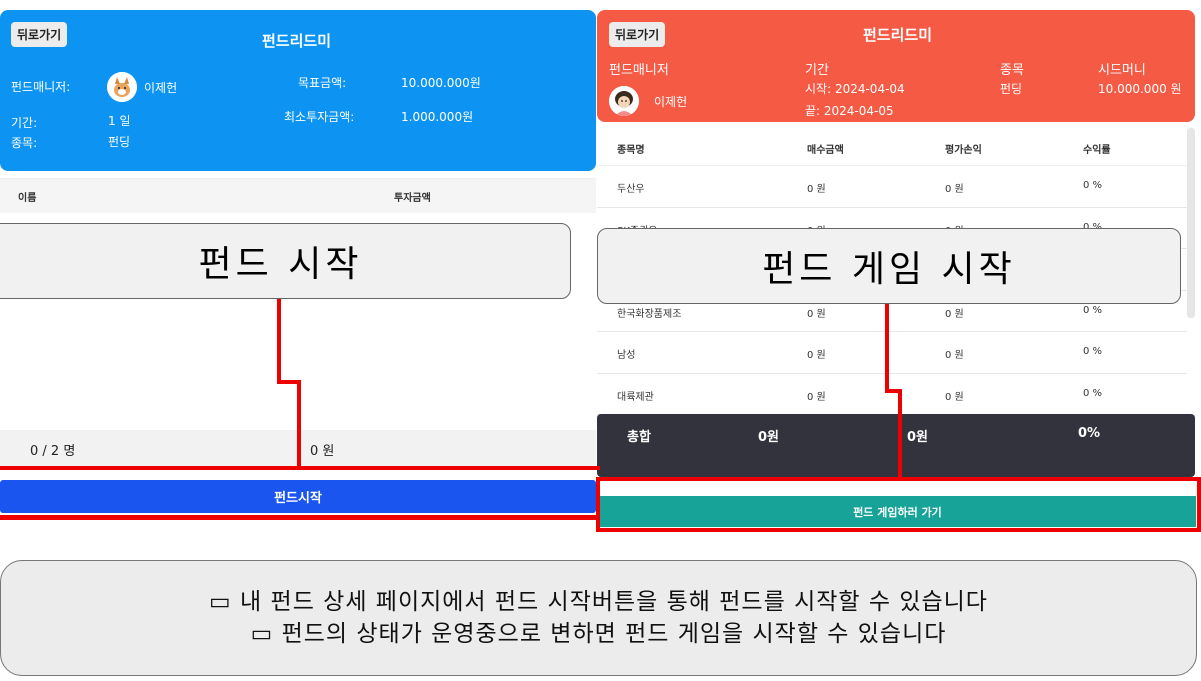 Image resolution: width=1201 pixels, height=681 pixels. Describe the element at coordinates (639, 437) in the screenshot. I see `total-label: 총합` at that location.